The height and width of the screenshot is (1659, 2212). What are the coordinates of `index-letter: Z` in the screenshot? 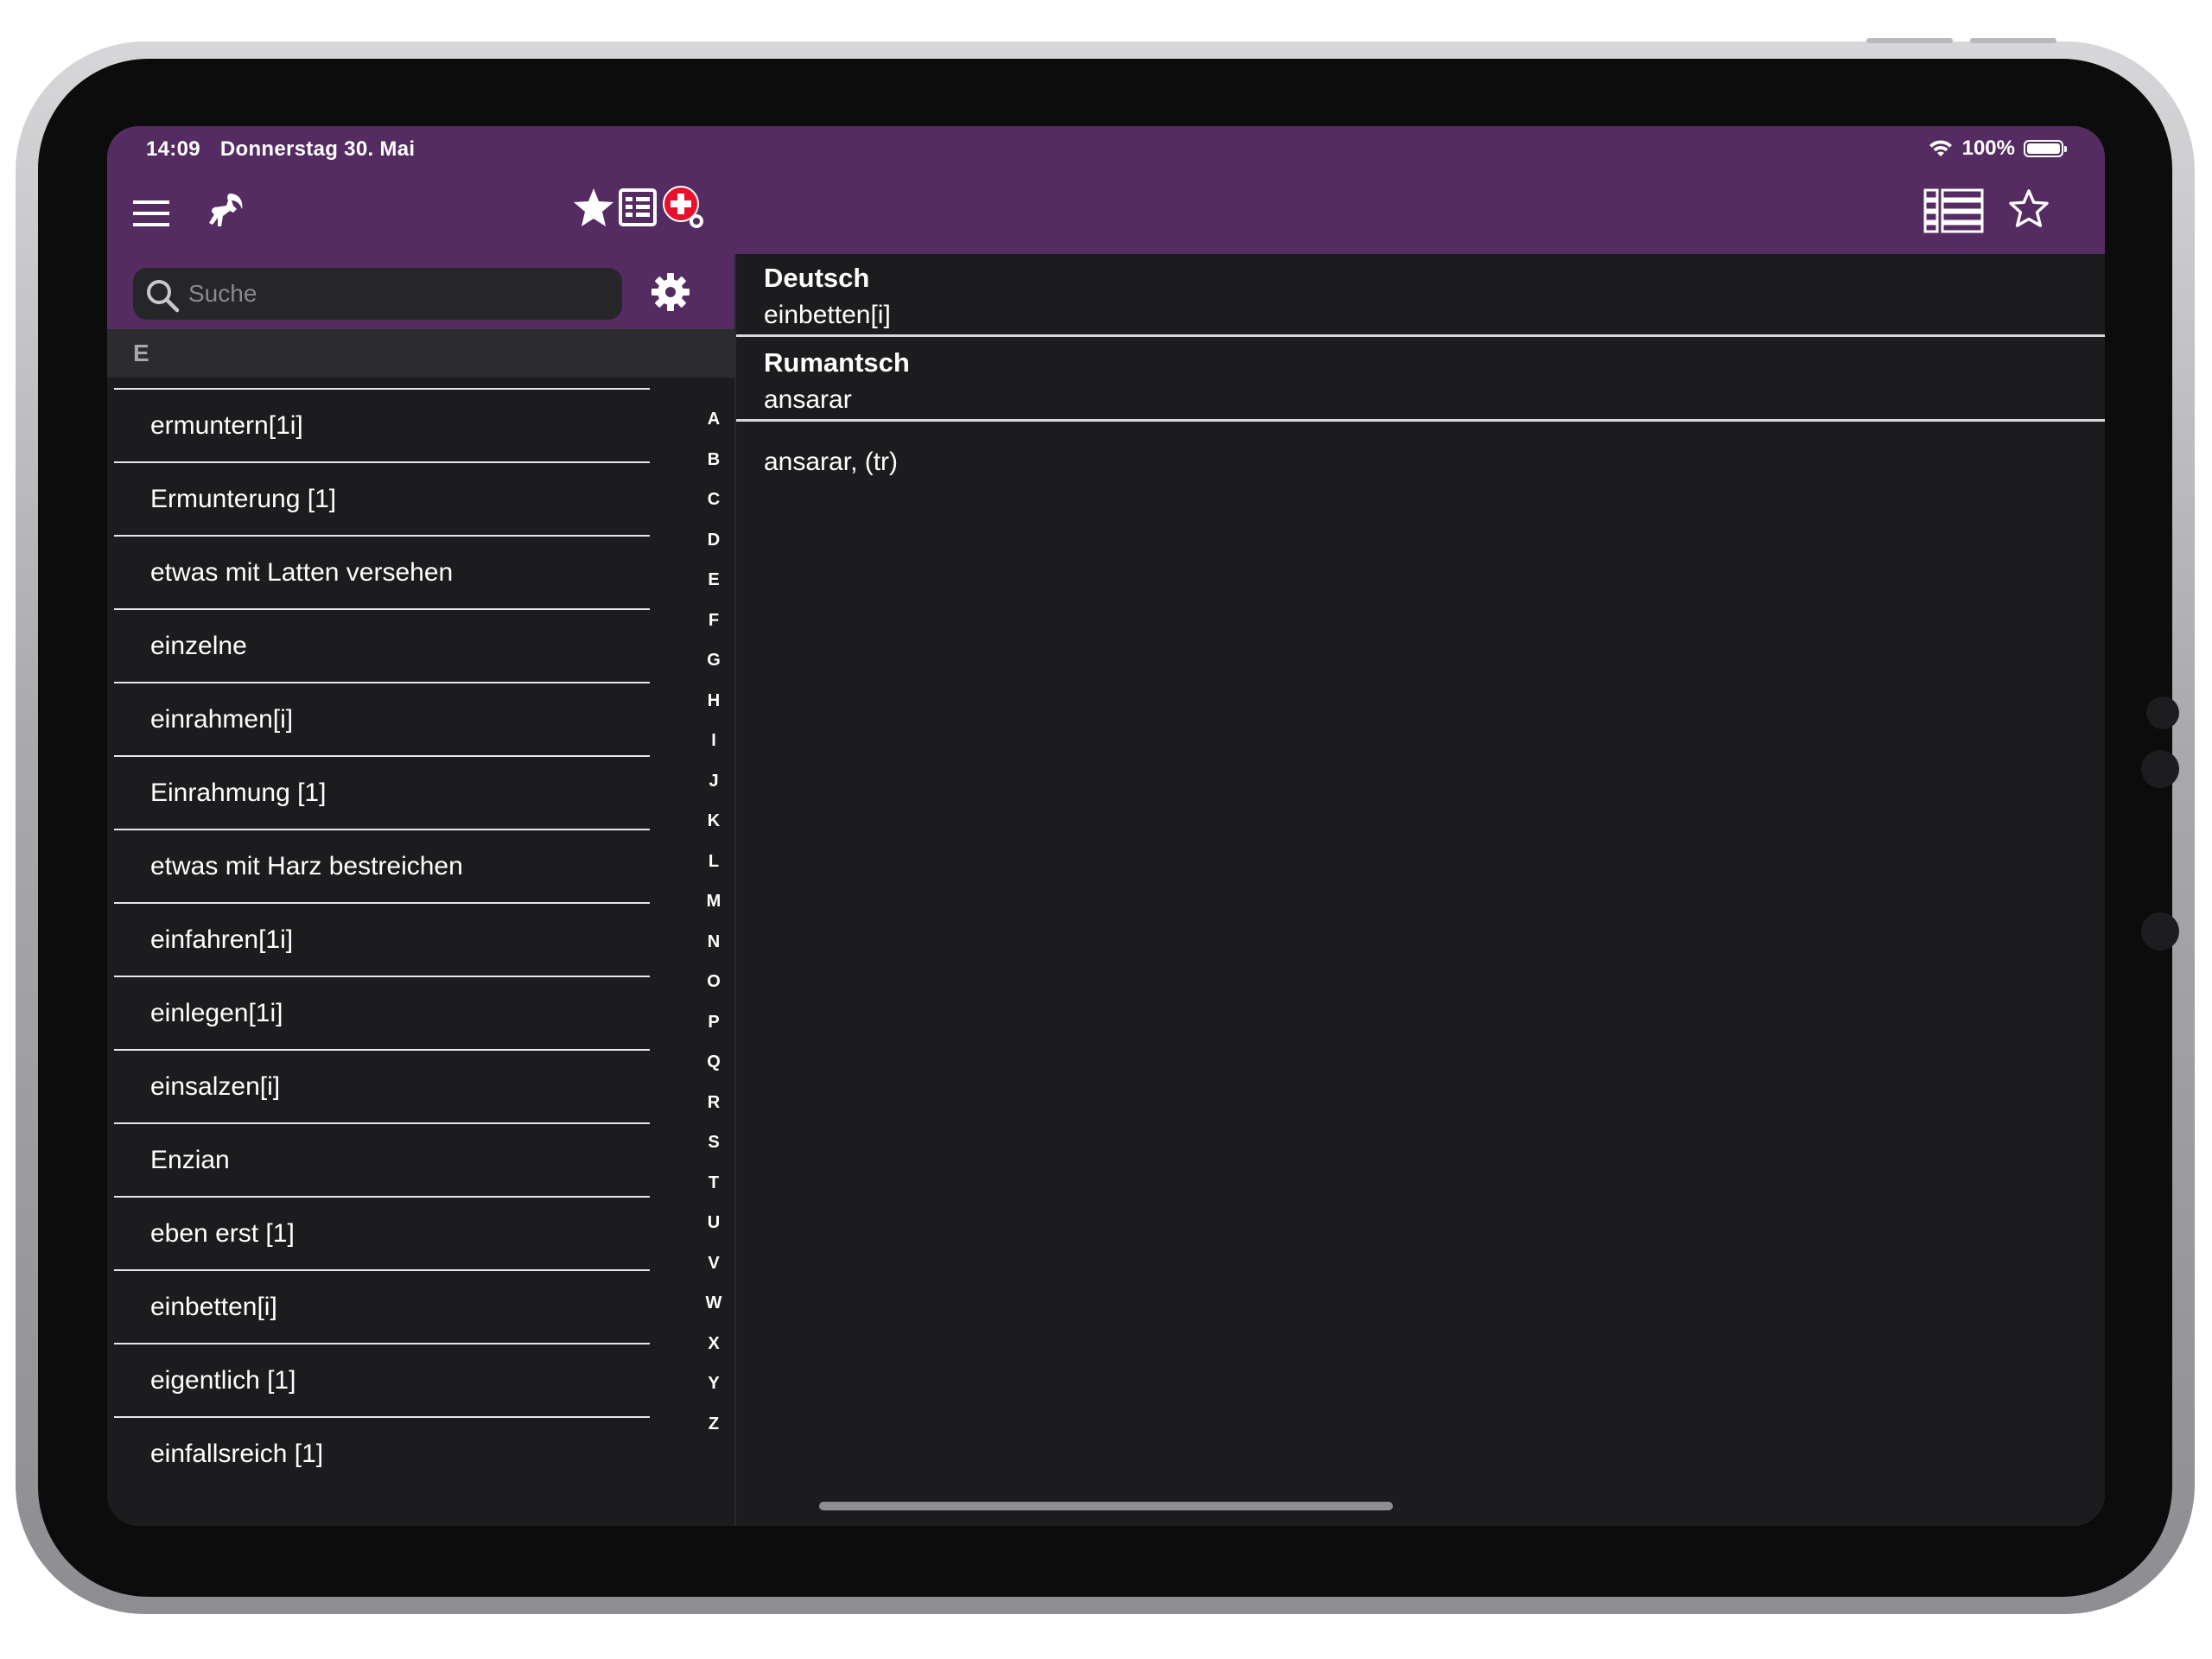 It's located at (713, 1424).